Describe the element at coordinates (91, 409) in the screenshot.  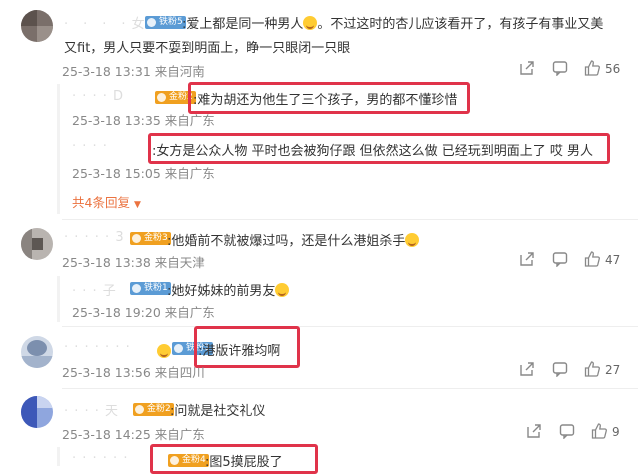
I see `username: · · · · 天` at that location.